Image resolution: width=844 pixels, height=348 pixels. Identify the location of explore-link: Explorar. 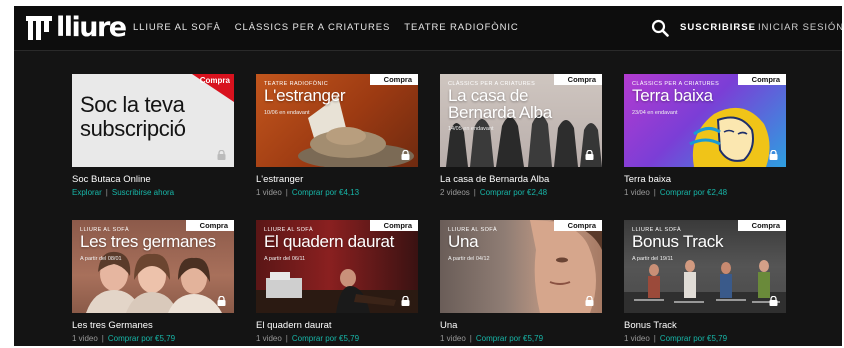
(87, 192).